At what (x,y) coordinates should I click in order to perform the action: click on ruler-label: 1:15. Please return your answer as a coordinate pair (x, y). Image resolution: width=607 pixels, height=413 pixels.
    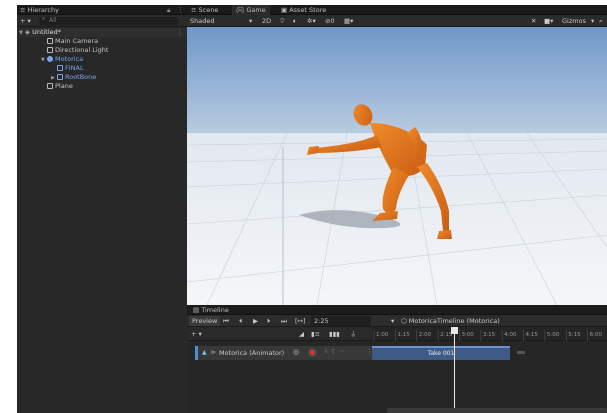
    Looking at the image, I should click on (403, 335).